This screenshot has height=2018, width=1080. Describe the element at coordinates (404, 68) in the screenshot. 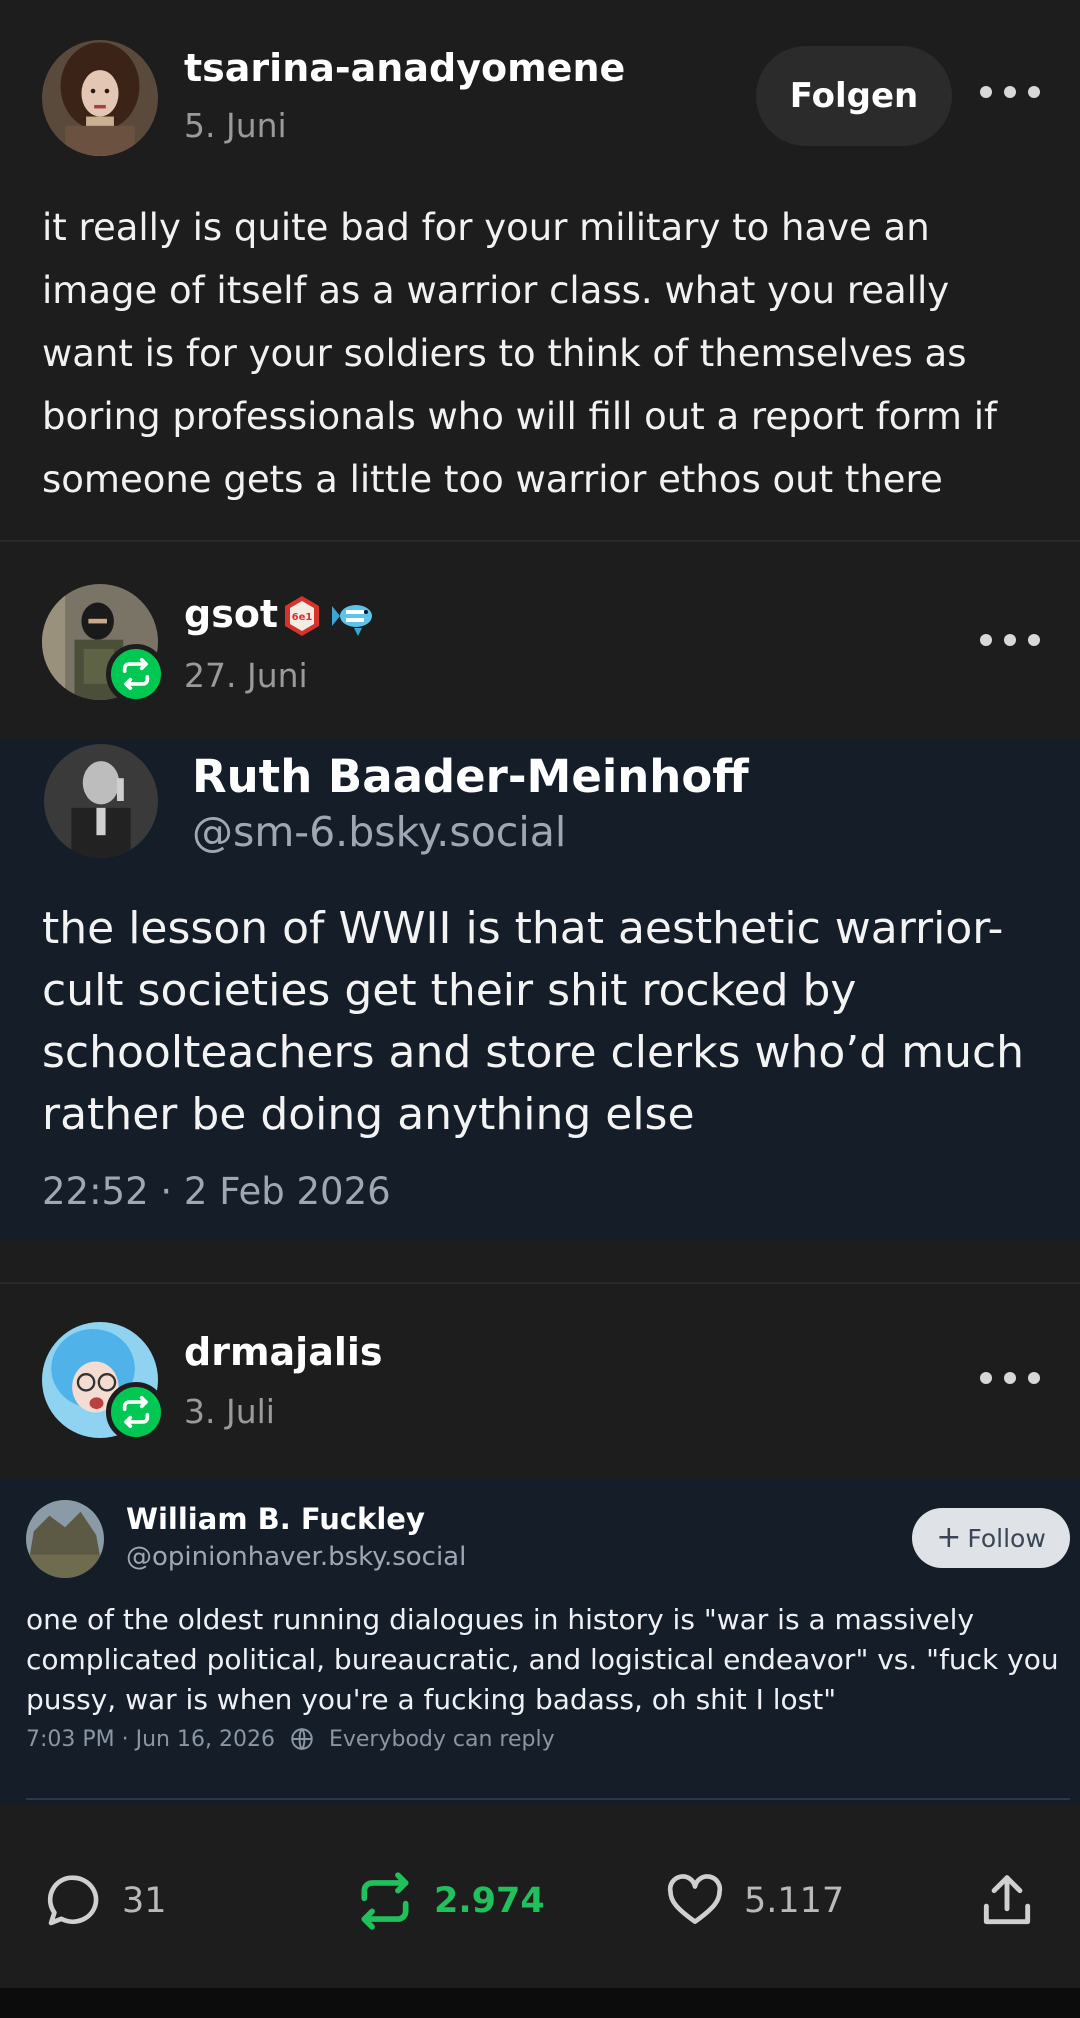

I see `post-author-name: tsarina-anadyomene` at that location.